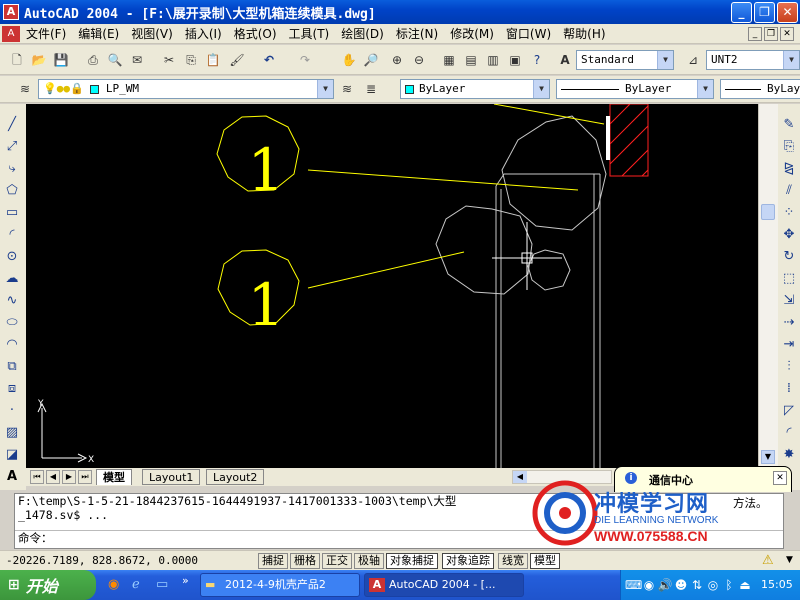 The height and width of the screenshot is (600, 800). What do you see at coordinates (136, 584) in the screenshot?
I see `ie-icon: ℯ` at bounding box center [136, 584].